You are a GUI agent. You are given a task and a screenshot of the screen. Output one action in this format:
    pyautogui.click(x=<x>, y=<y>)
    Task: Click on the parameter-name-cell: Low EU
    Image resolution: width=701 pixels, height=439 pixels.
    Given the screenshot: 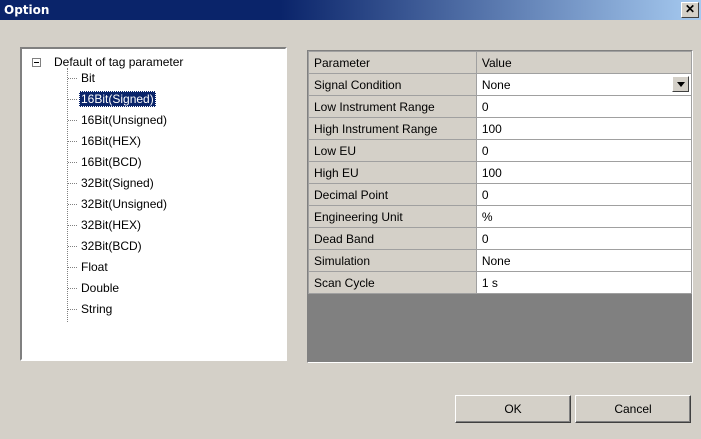 What is the action you would take?
    pyautogui.click(x=392, y=150)
    